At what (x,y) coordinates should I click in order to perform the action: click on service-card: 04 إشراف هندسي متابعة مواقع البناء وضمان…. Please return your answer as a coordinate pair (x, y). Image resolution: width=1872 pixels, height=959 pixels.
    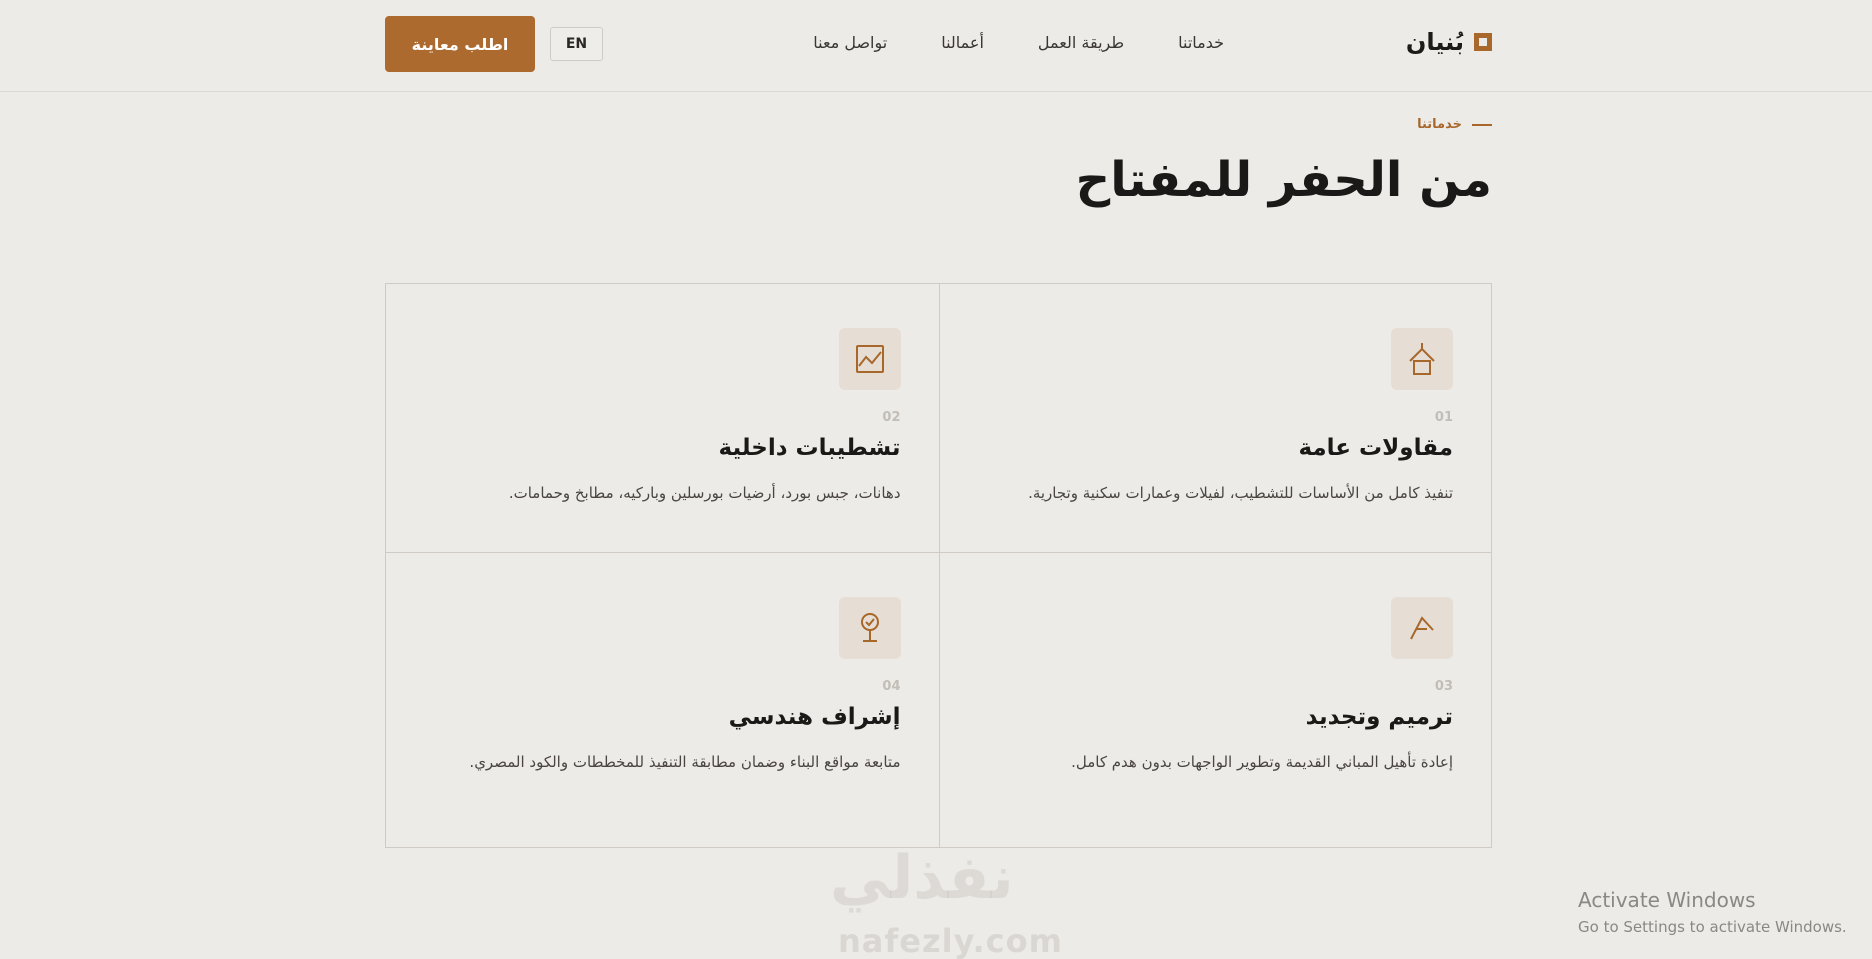
    Looking at the image, I should click on (662, 700).